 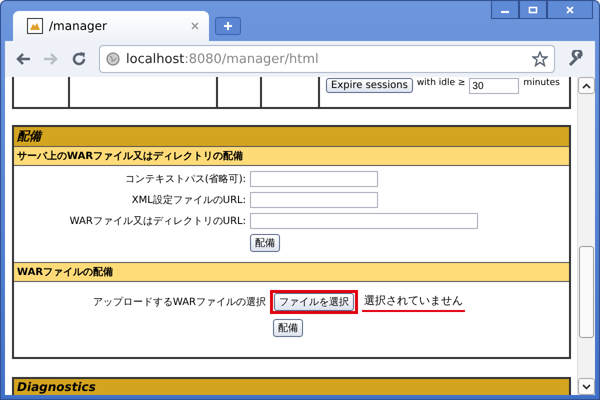 What do you see at coordinates (113, 59) in the screenshot?
I see `globe-icon` at bounding box center [113, 59].